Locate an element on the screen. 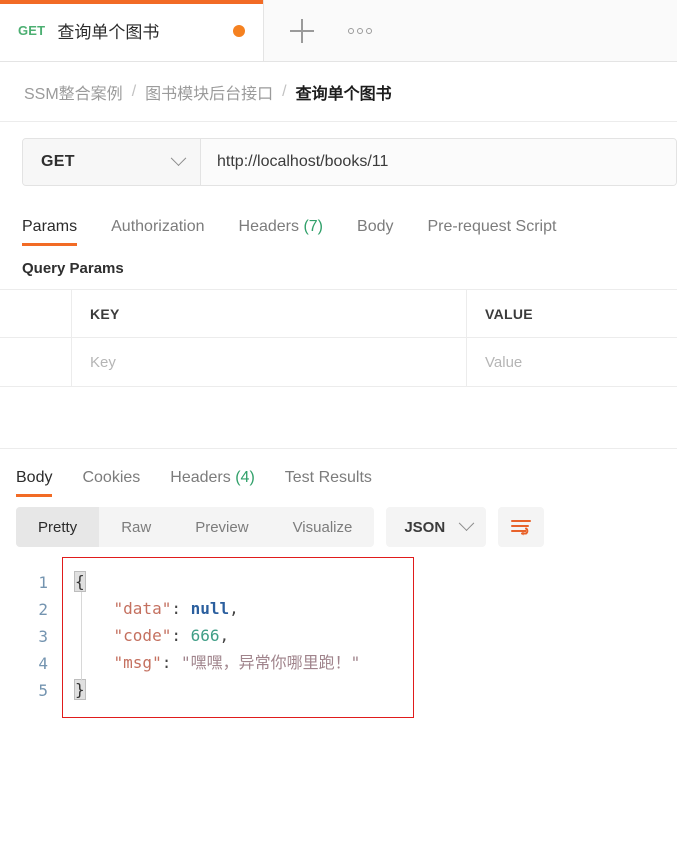 The height and width of the screenshot is (855, 677). tab-title-label: 查询单个图书 is located at coordinates (108, 32).